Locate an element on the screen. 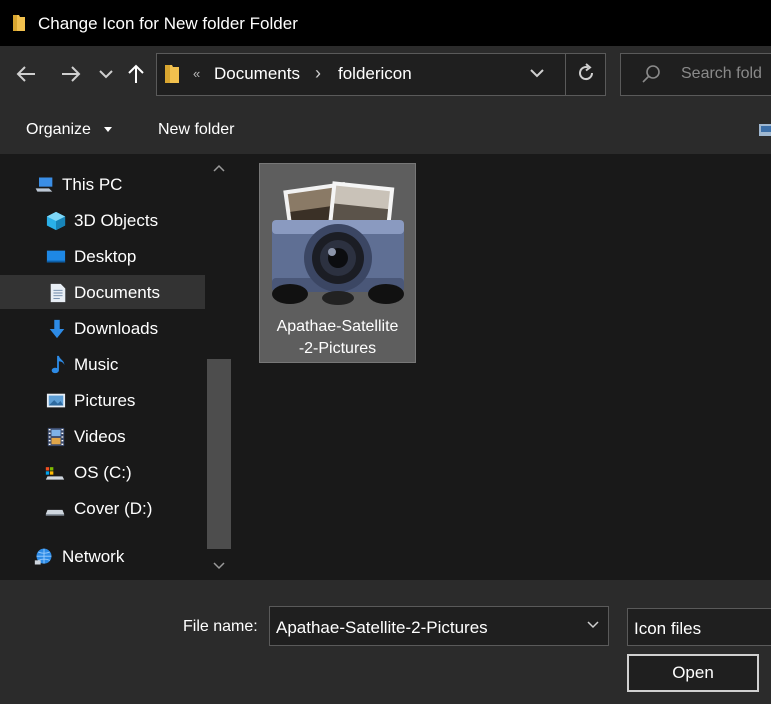 Image resolution: width=771 pixels, height=704 pixels. back-arrow-icon is located at coordinates (25, 74).